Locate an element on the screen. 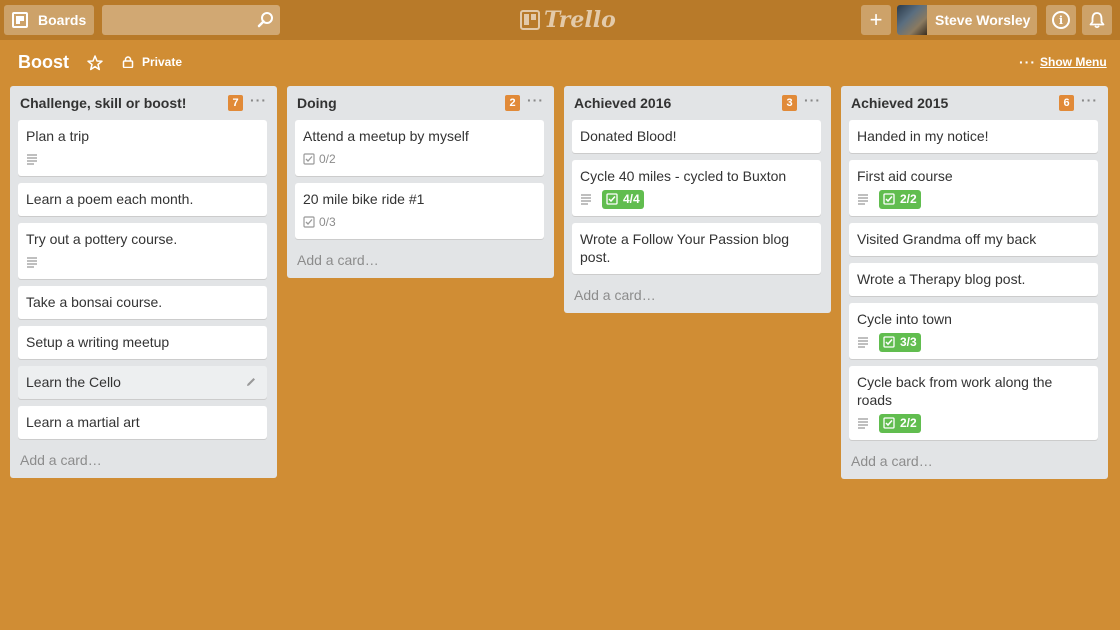 This screenshot has height=630, width=1120. board-title: Boost is located at coordinates (43, 62).